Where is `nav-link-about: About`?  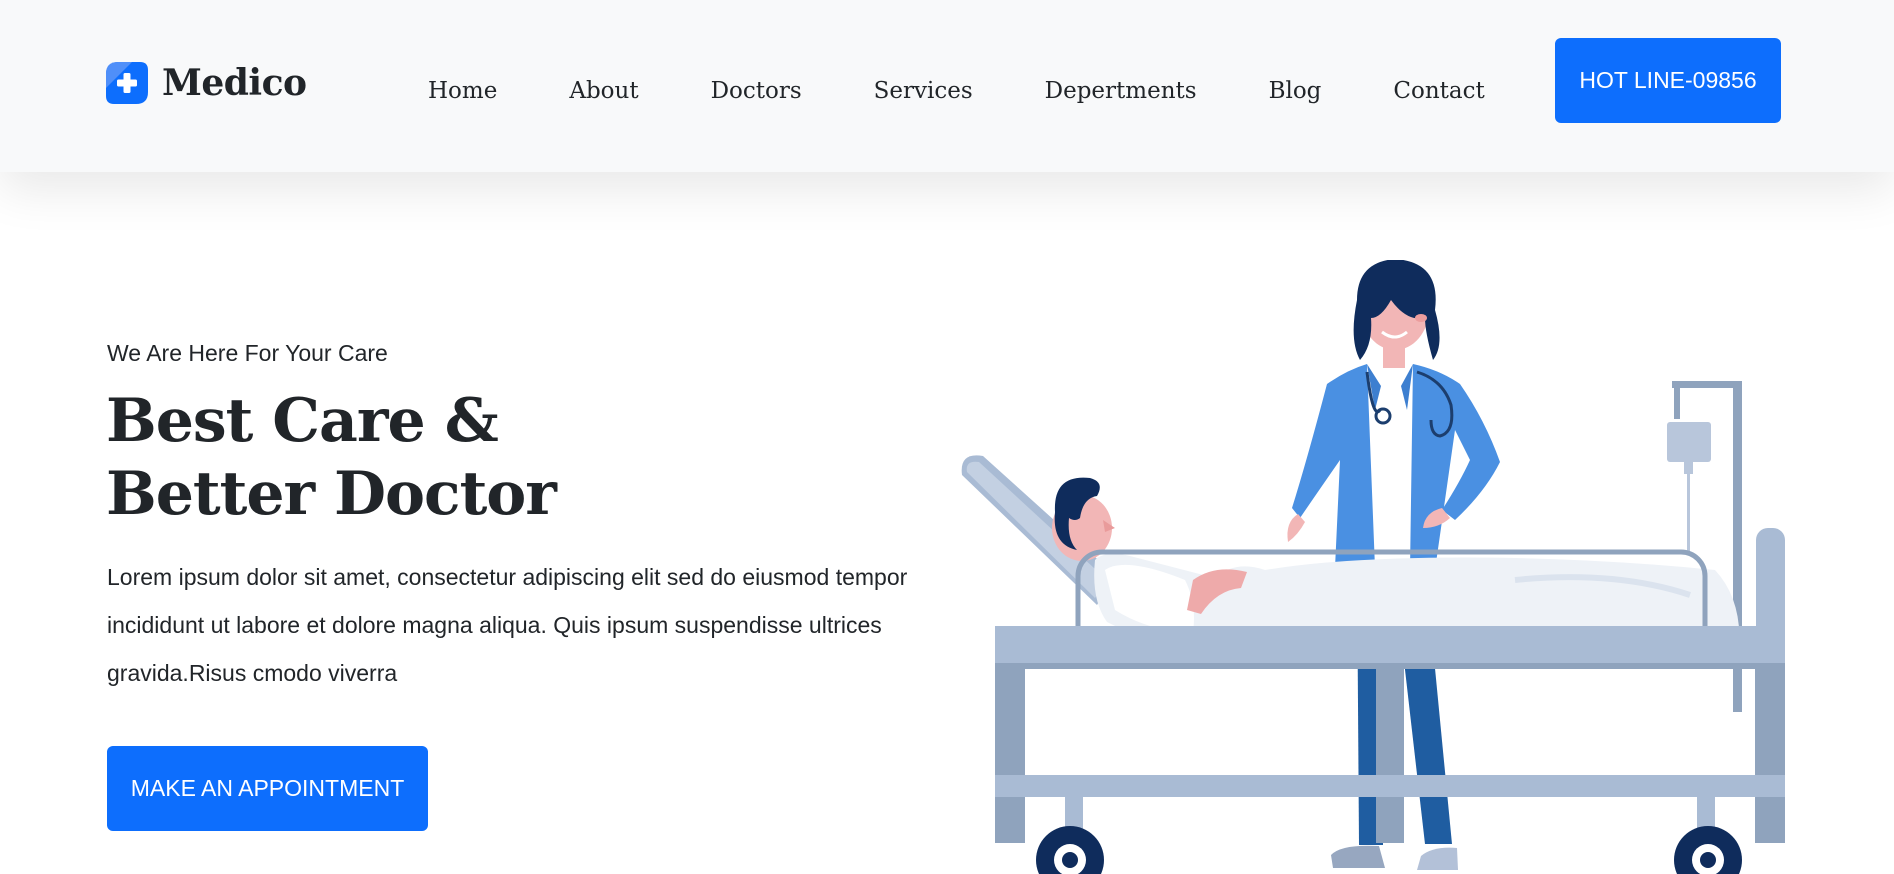 nav-link-about: About is located at coordinates (603, 91).